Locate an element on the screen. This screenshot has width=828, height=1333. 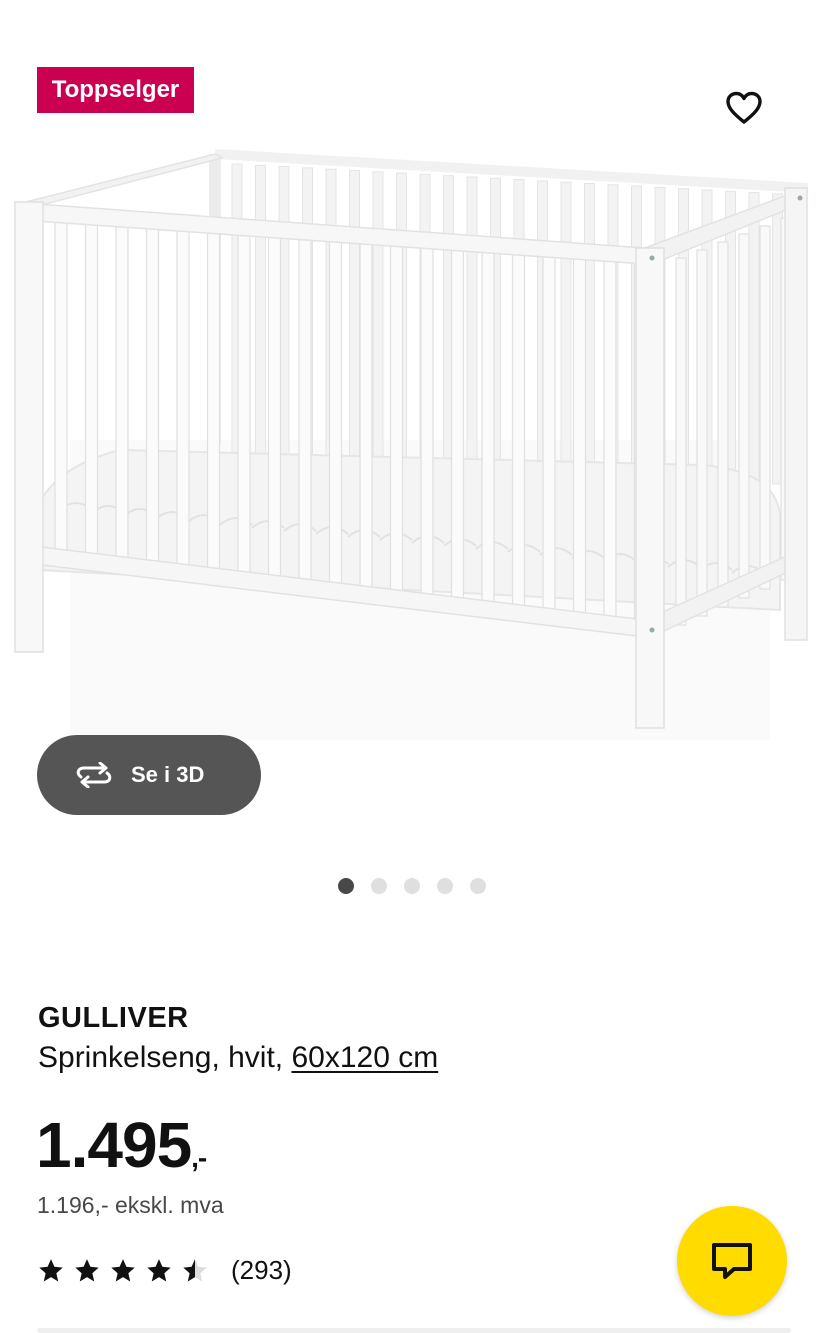
rating-stars is located at coordinates (123, 1271).